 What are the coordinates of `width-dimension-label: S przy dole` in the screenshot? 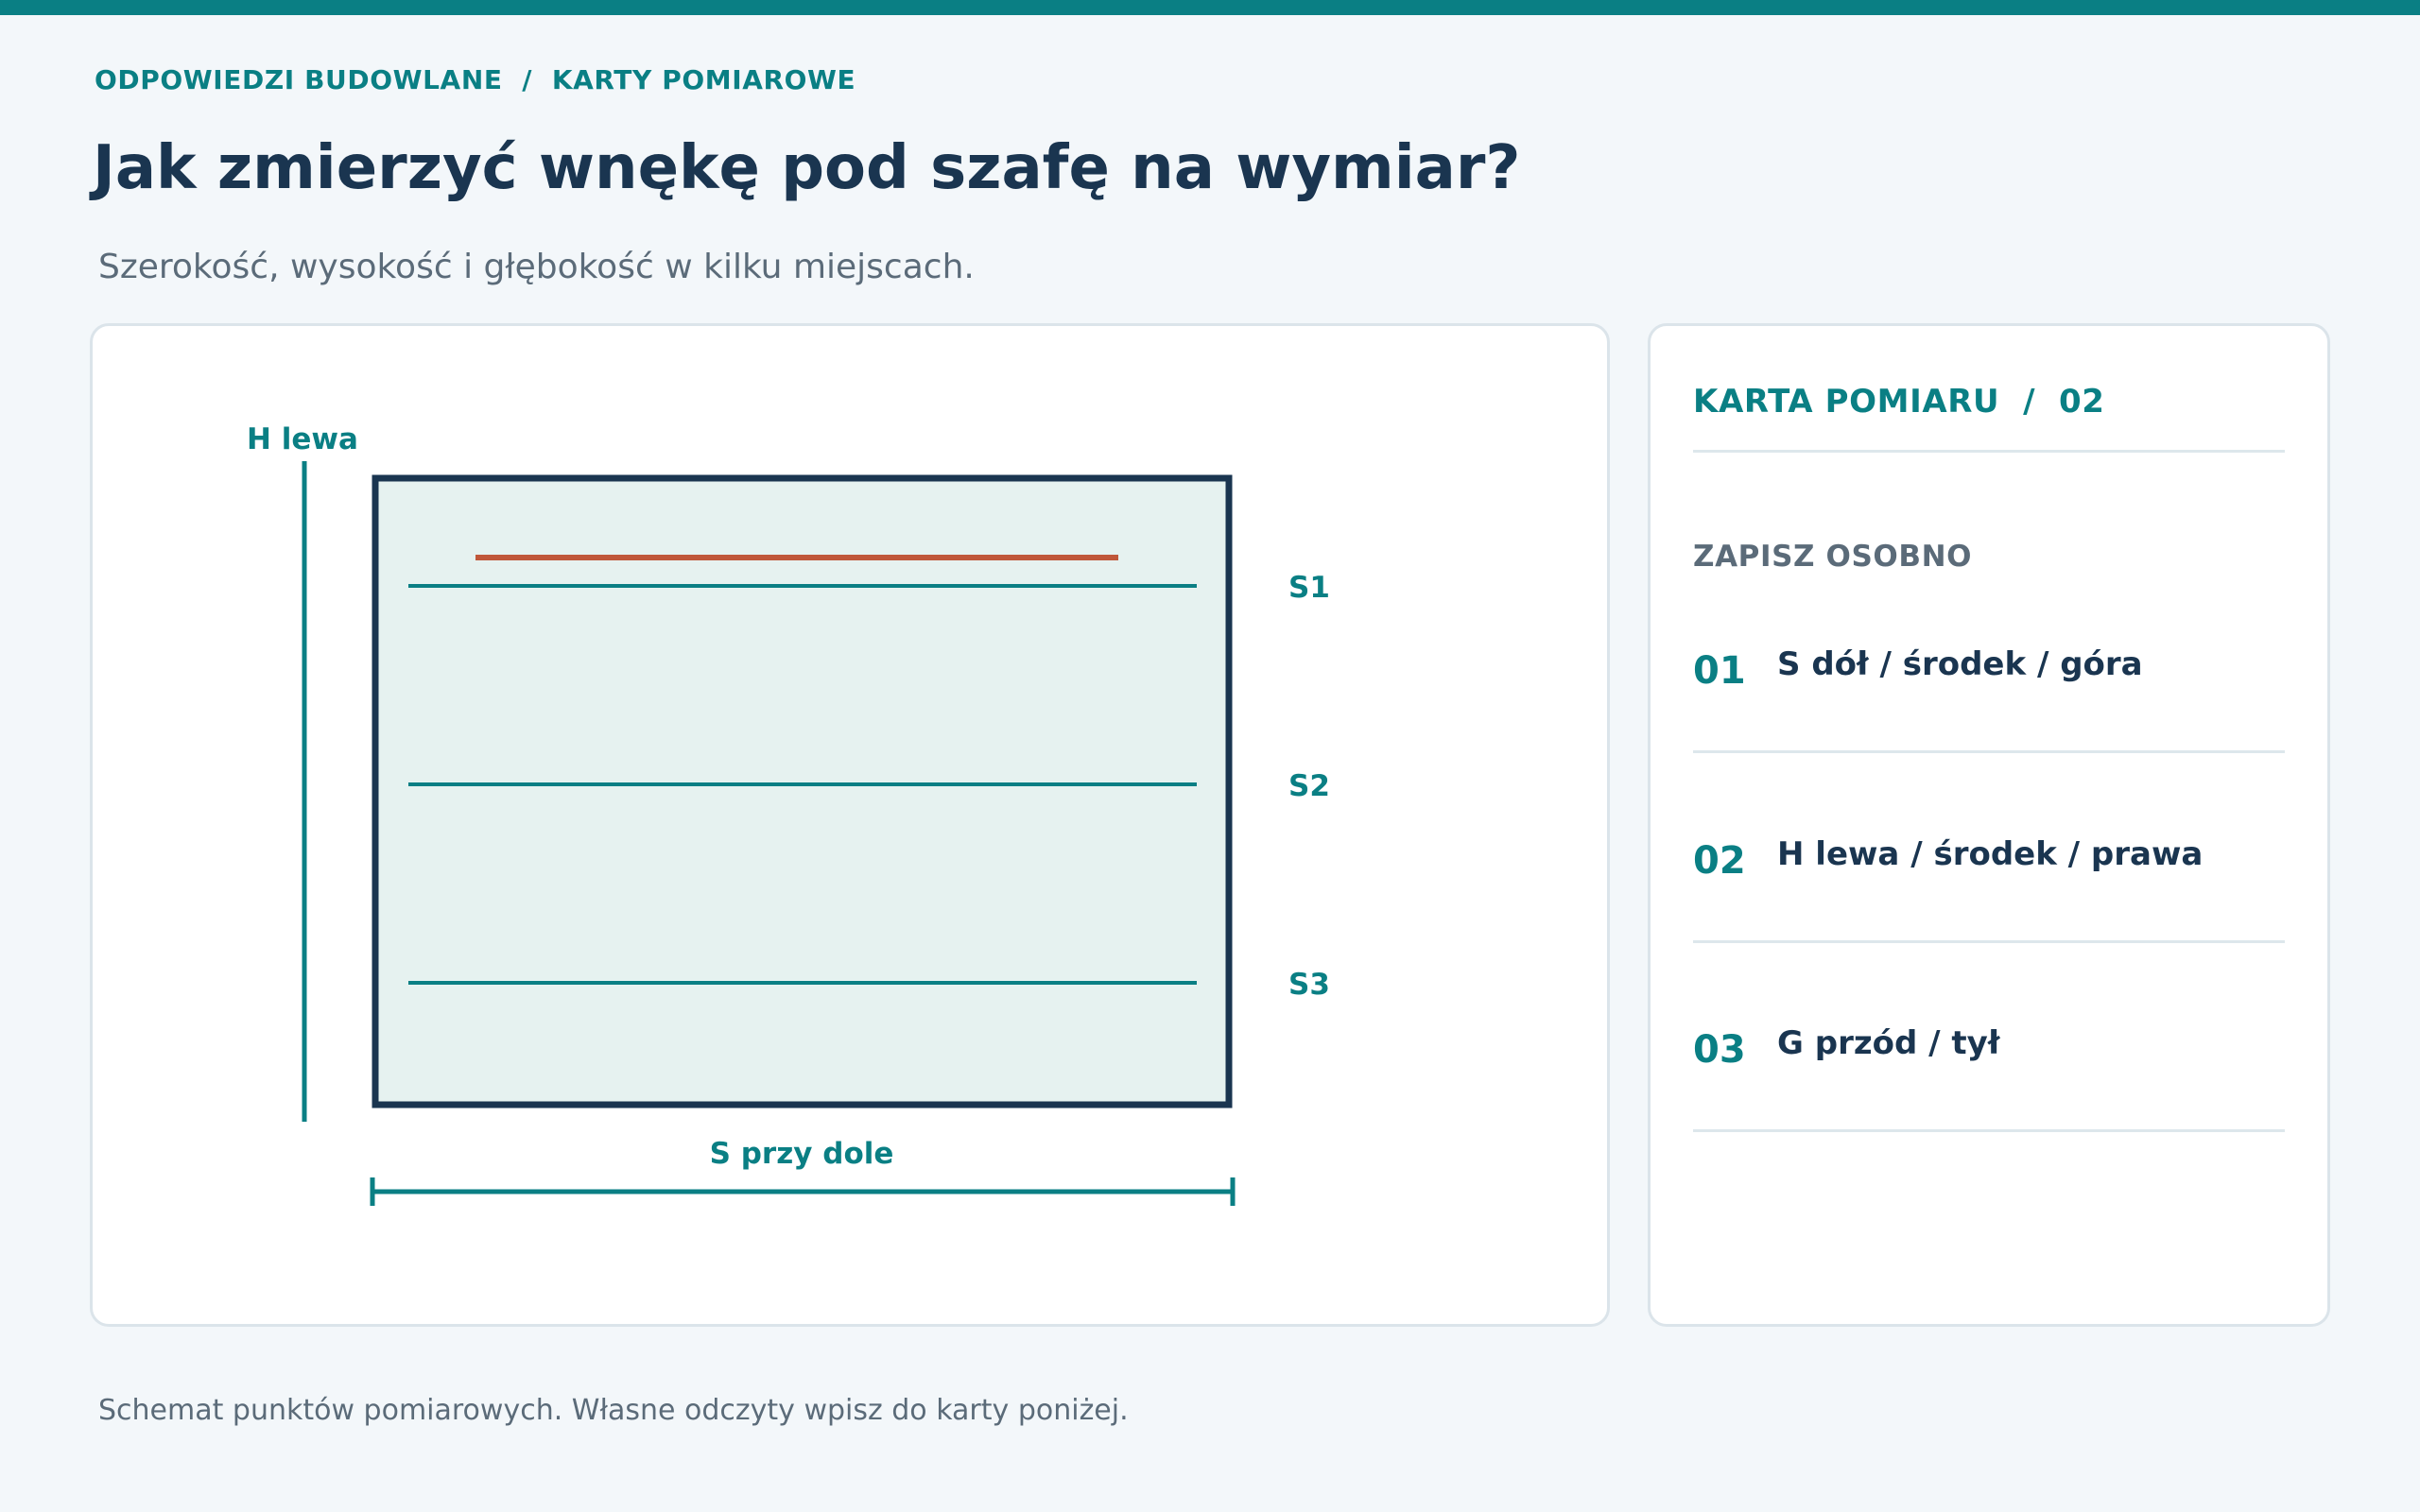 It's located at (802, 1154).